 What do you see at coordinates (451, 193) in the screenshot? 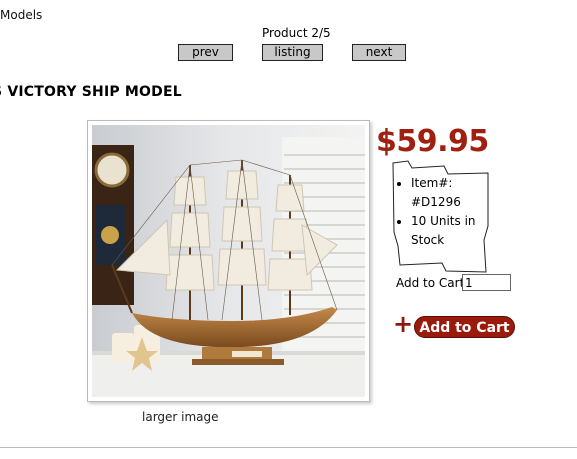
I see `item-number: Item#: #D1296` at bounding box center [451, 193].